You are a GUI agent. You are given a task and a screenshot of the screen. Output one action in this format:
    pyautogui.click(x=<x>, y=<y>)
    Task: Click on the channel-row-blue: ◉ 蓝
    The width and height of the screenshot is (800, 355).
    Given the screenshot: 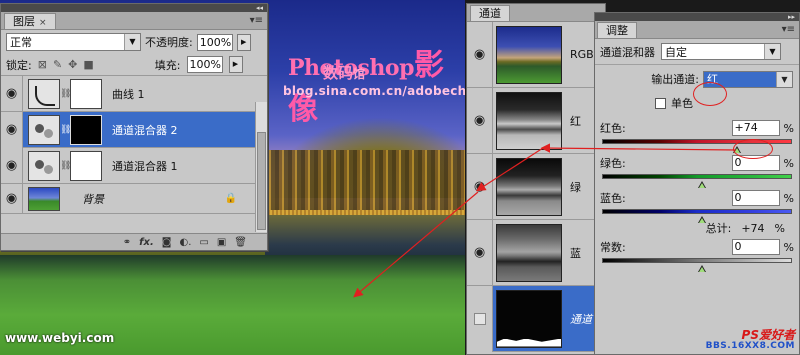 What is the action you would take?
    pyautogui.click(x=536, y=252)
    